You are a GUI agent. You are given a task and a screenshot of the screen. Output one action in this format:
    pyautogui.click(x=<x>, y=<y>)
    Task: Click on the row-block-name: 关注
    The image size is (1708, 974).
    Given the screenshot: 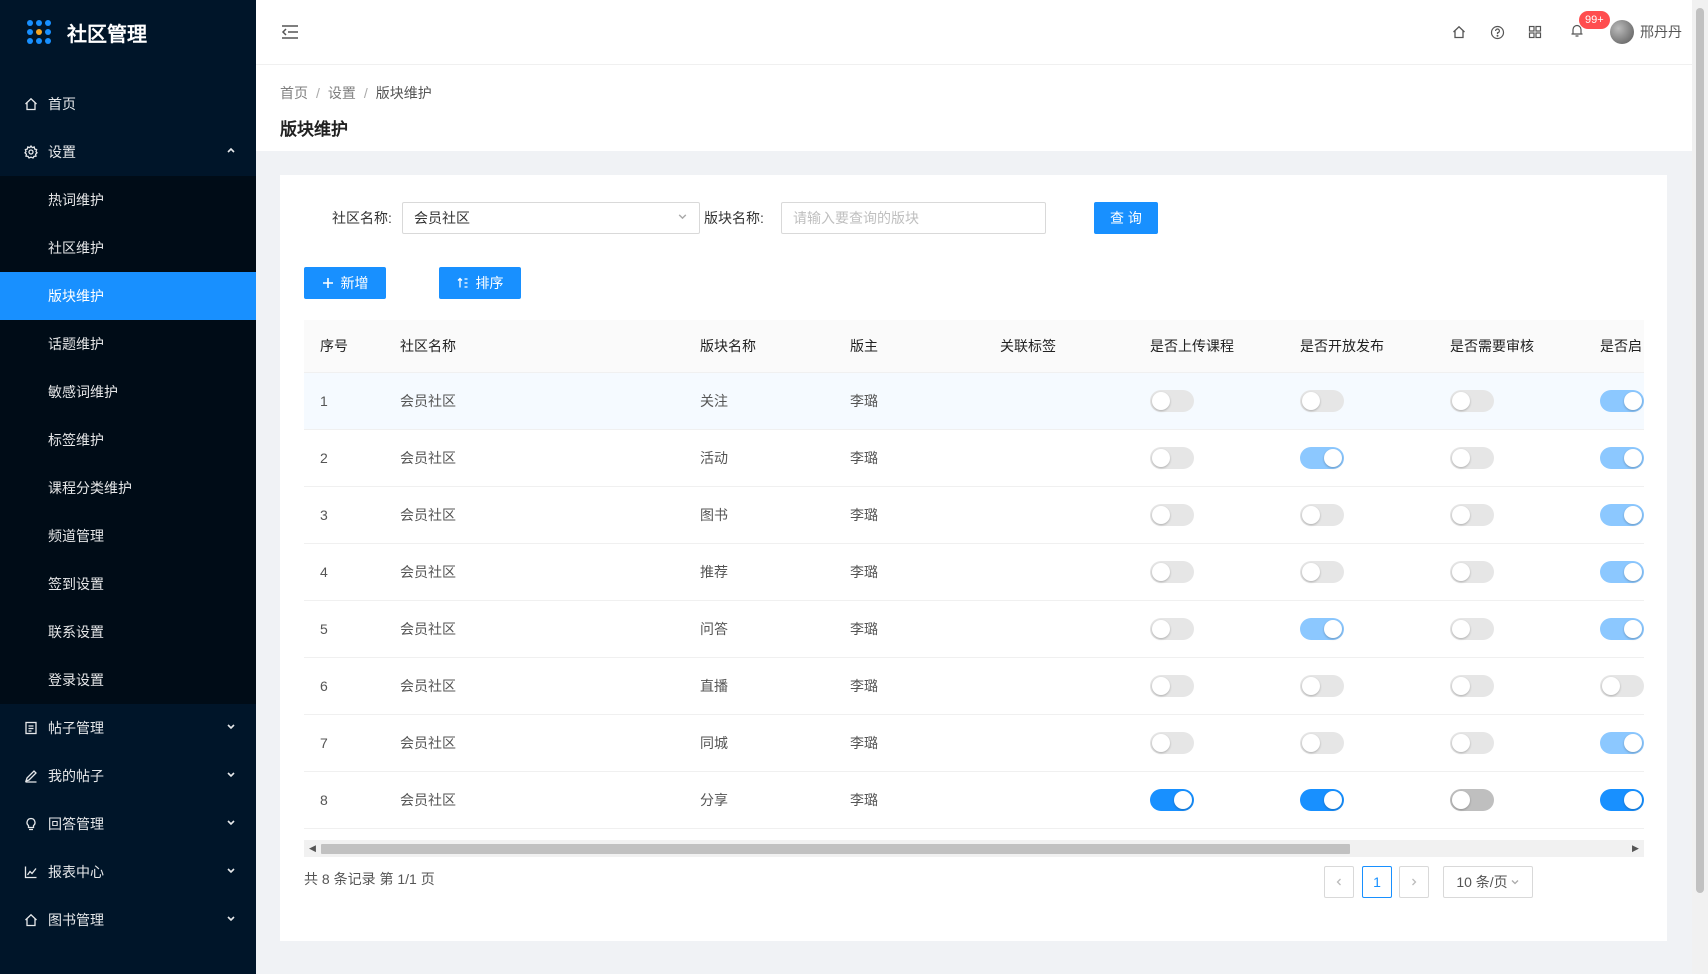 What is the action you would take?
    pyautogui.click(x=759, y=401)
    